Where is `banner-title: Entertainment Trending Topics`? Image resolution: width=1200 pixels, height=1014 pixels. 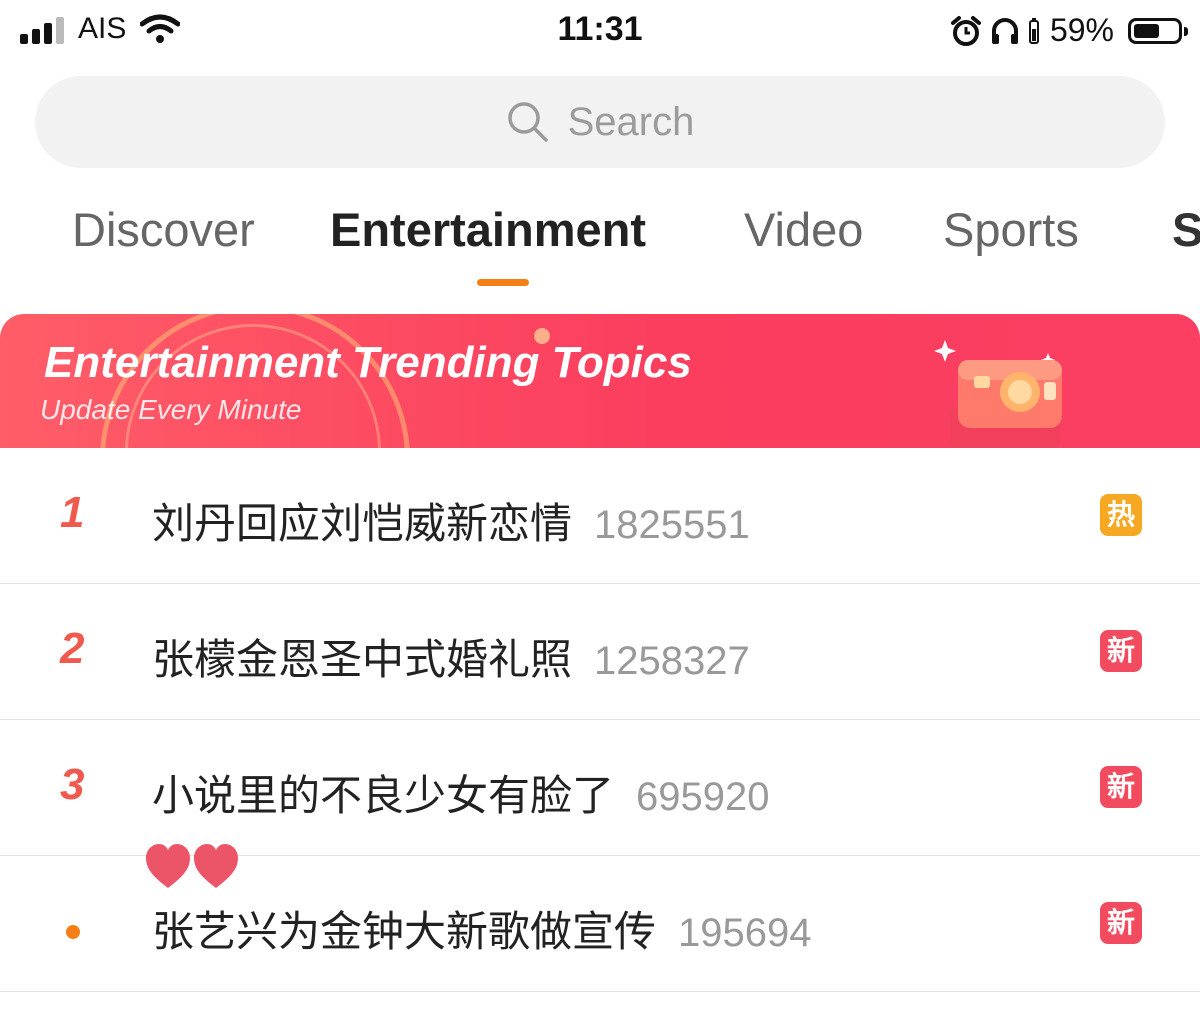 banner-title: Entertainment Trending Topics is located at coordinates (368, 362).